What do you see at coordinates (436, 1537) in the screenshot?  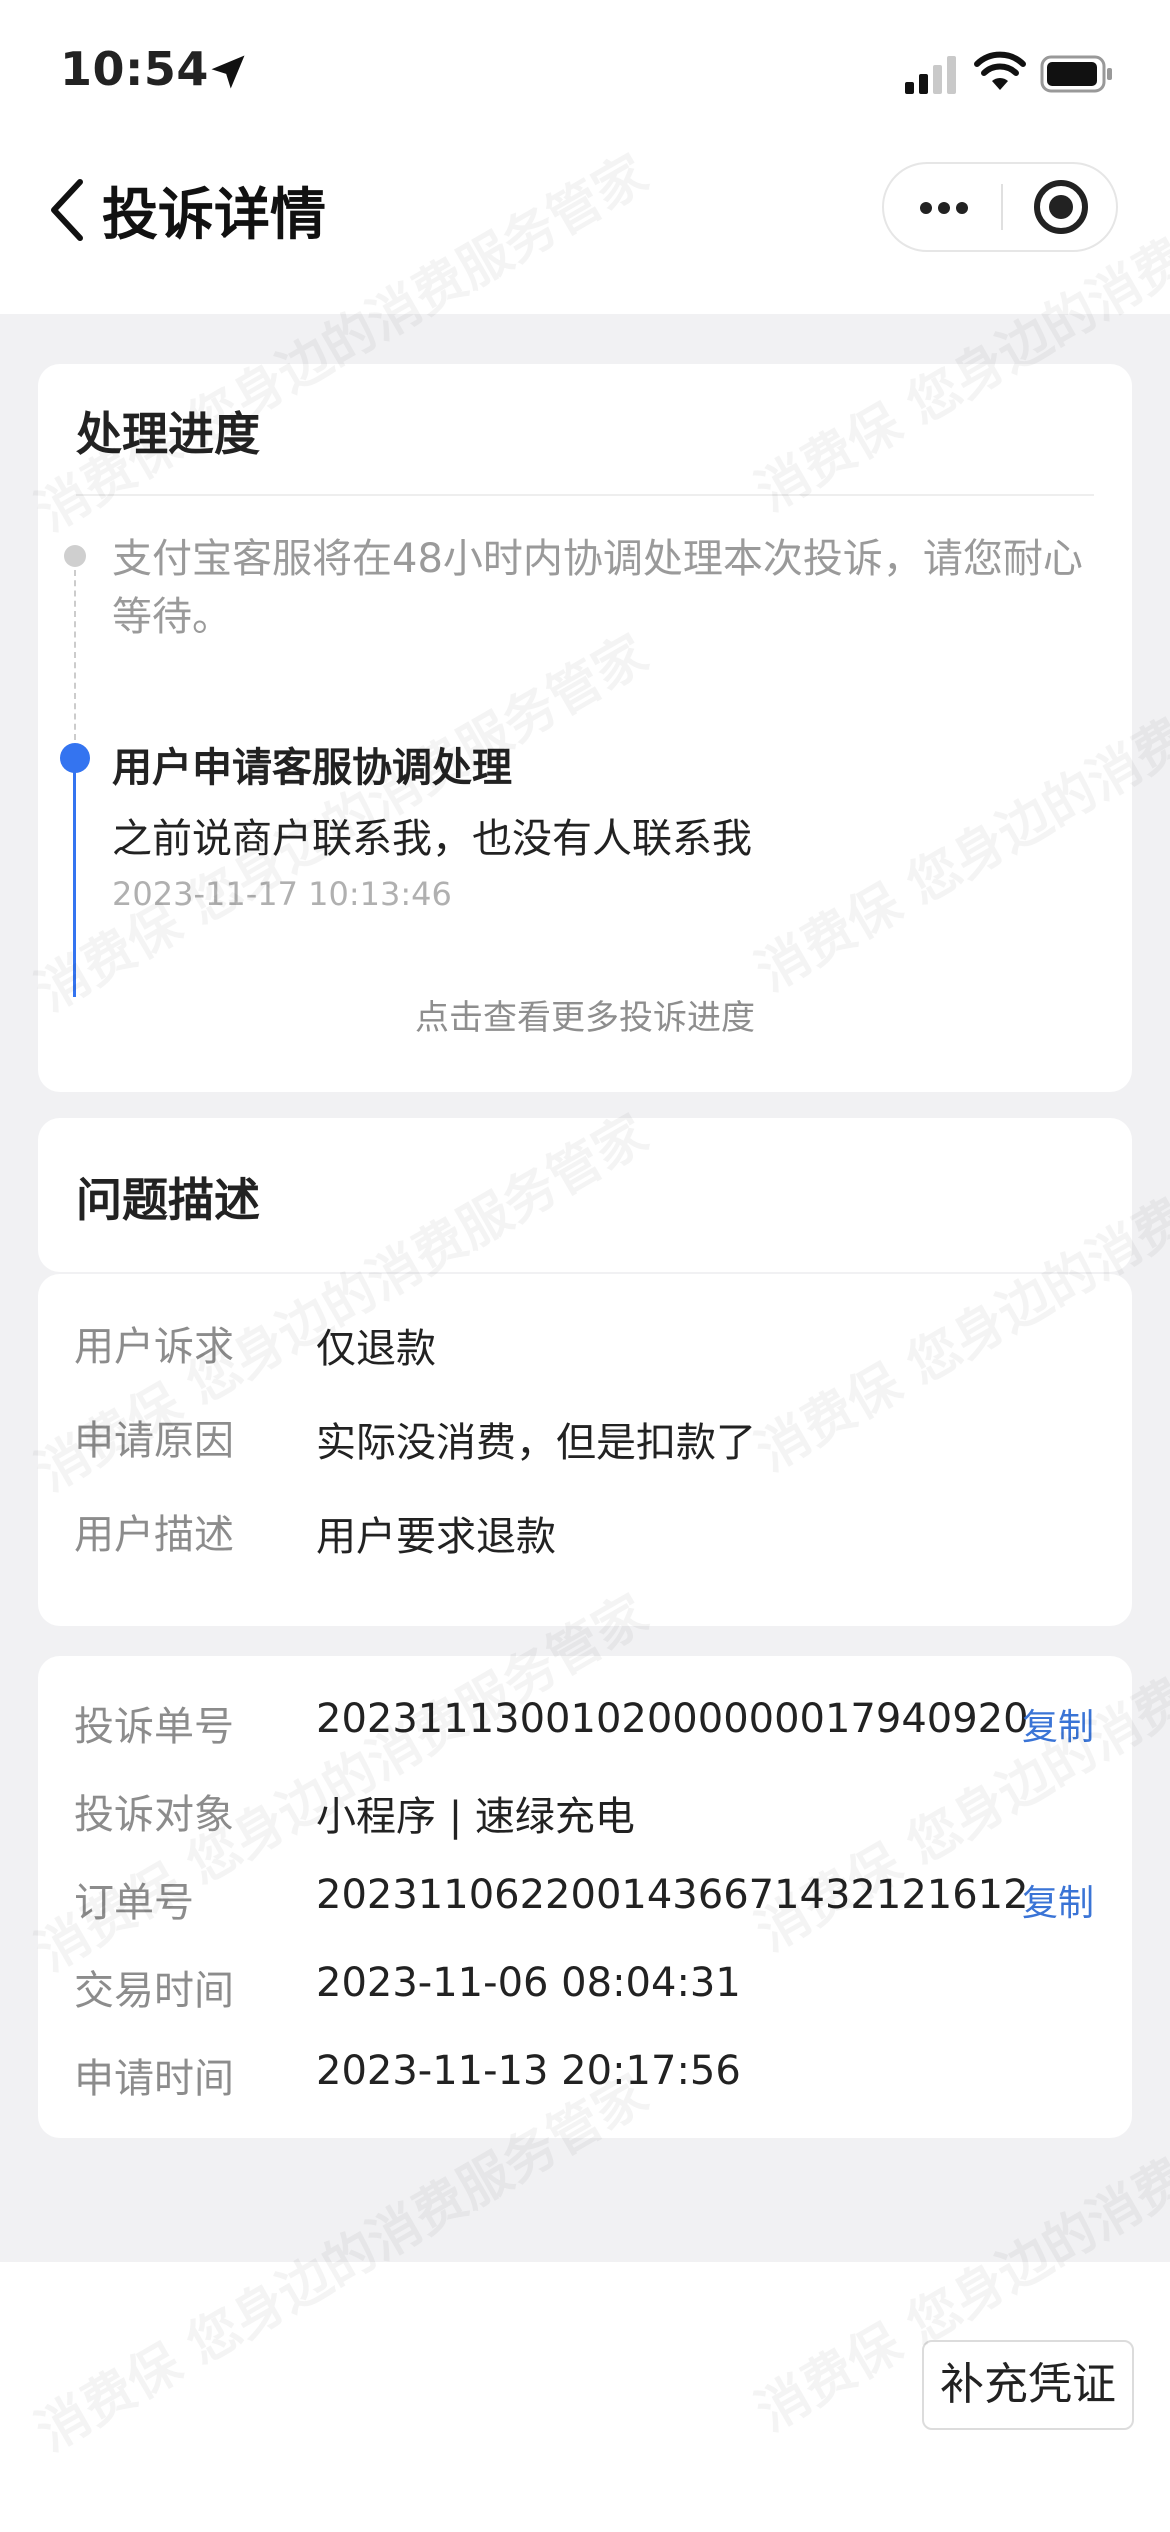 I see `problem-value: 用户要求退款` at bounding box center [436, 1537].